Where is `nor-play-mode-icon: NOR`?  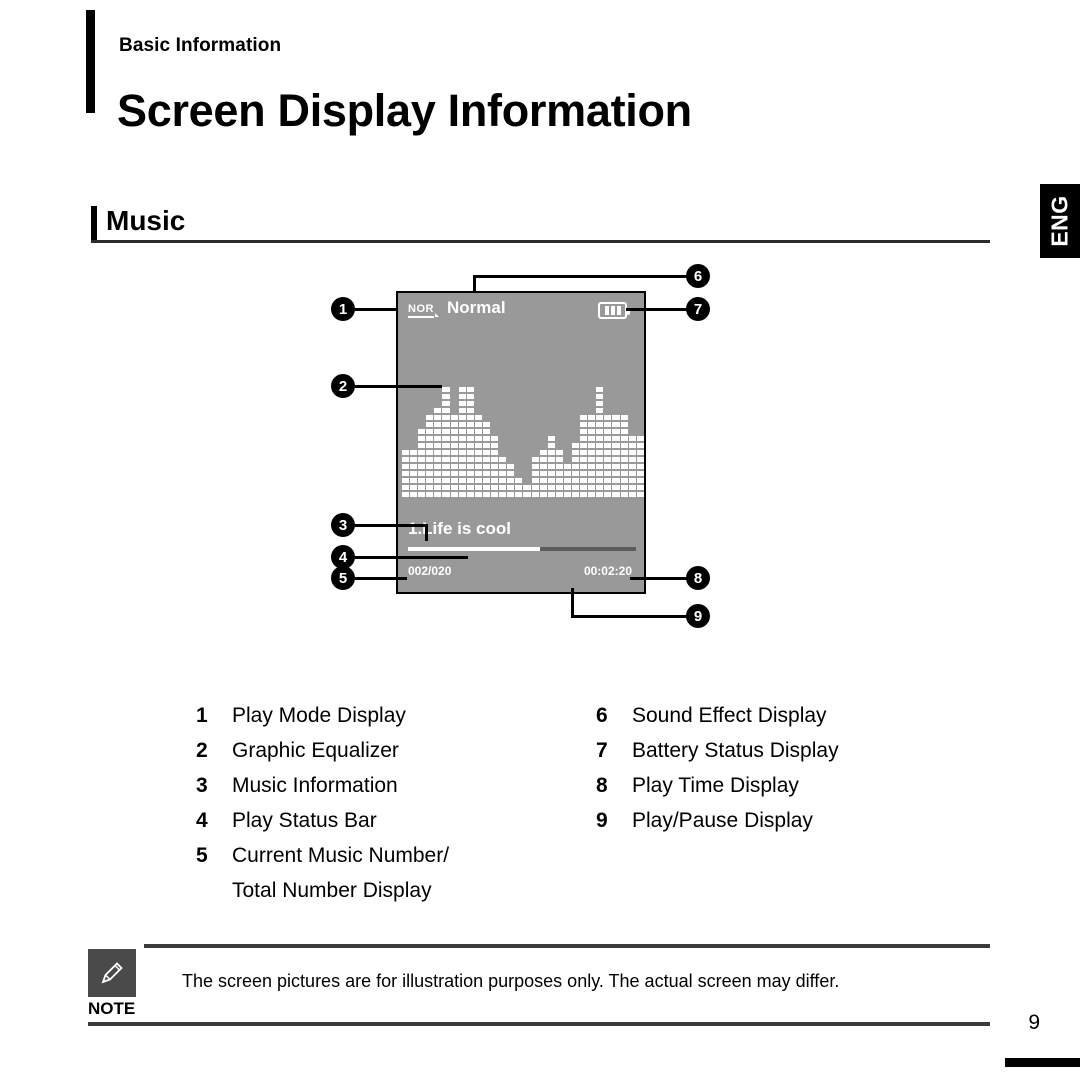 nor-play-mode-icon: NOR is located at coordinates (423, 311).